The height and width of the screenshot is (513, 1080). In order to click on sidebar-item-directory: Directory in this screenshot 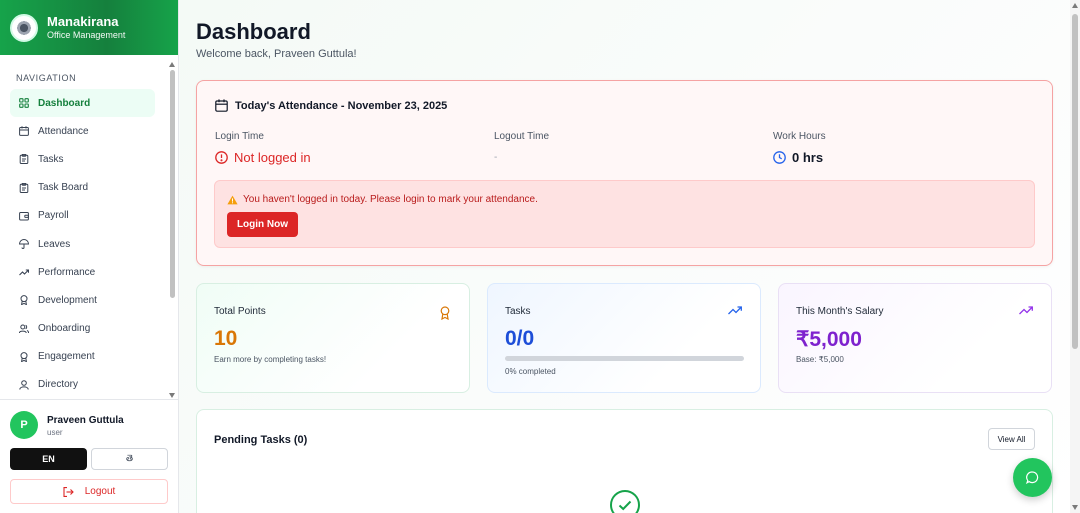, I will do `click(82, 385)`.